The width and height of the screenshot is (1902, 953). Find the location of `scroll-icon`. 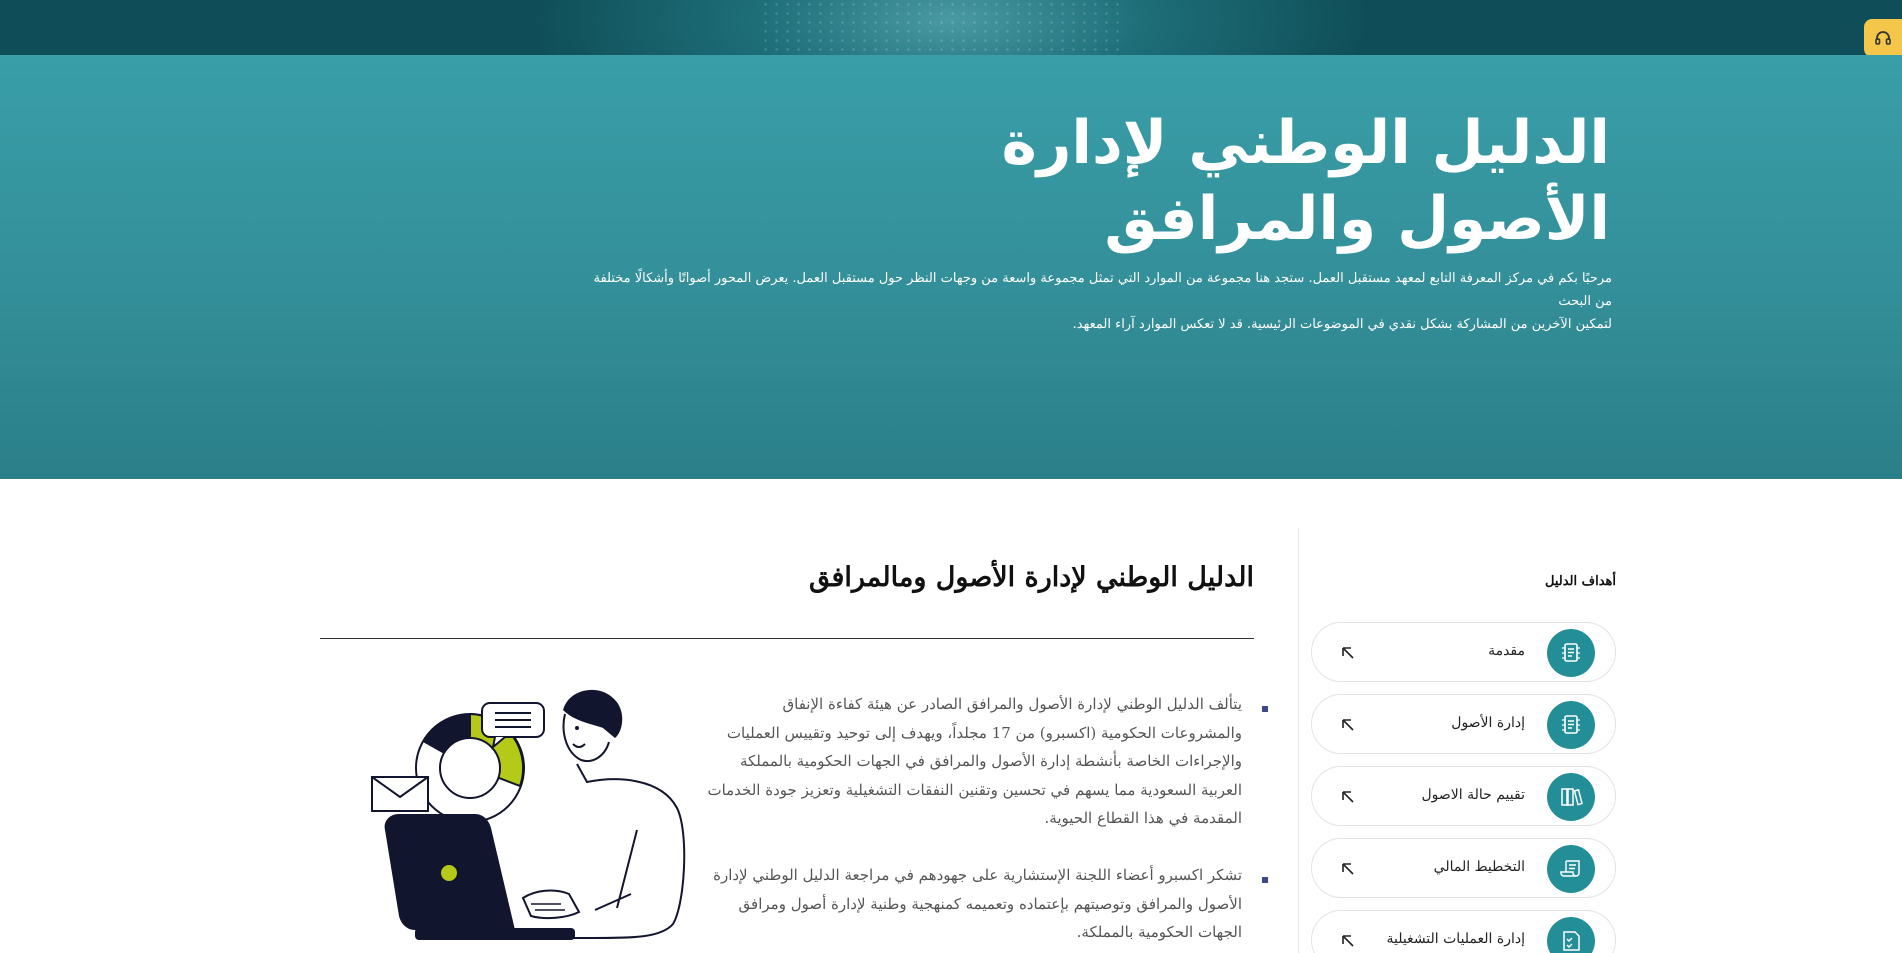

scroll-icon is located at coordinates (1571, 869).